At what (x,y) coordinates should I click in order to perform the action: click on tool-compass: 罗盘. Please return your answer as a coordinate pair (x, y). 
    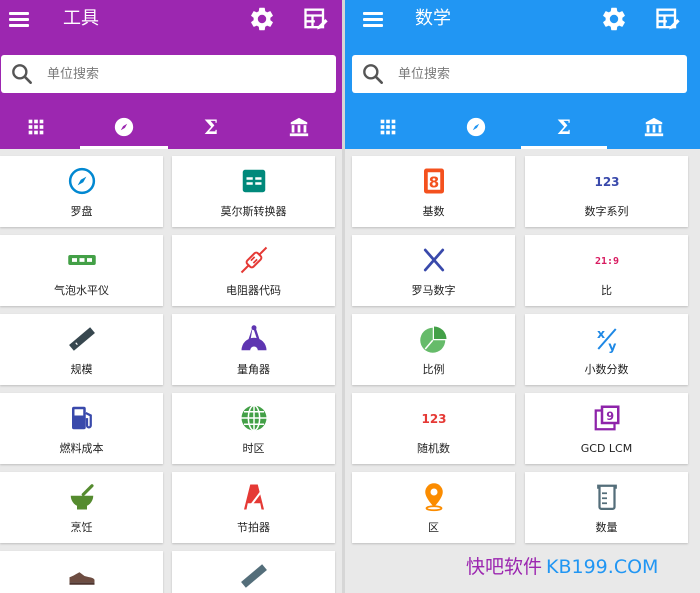
    Looking at the image, I should click on (81, 191).